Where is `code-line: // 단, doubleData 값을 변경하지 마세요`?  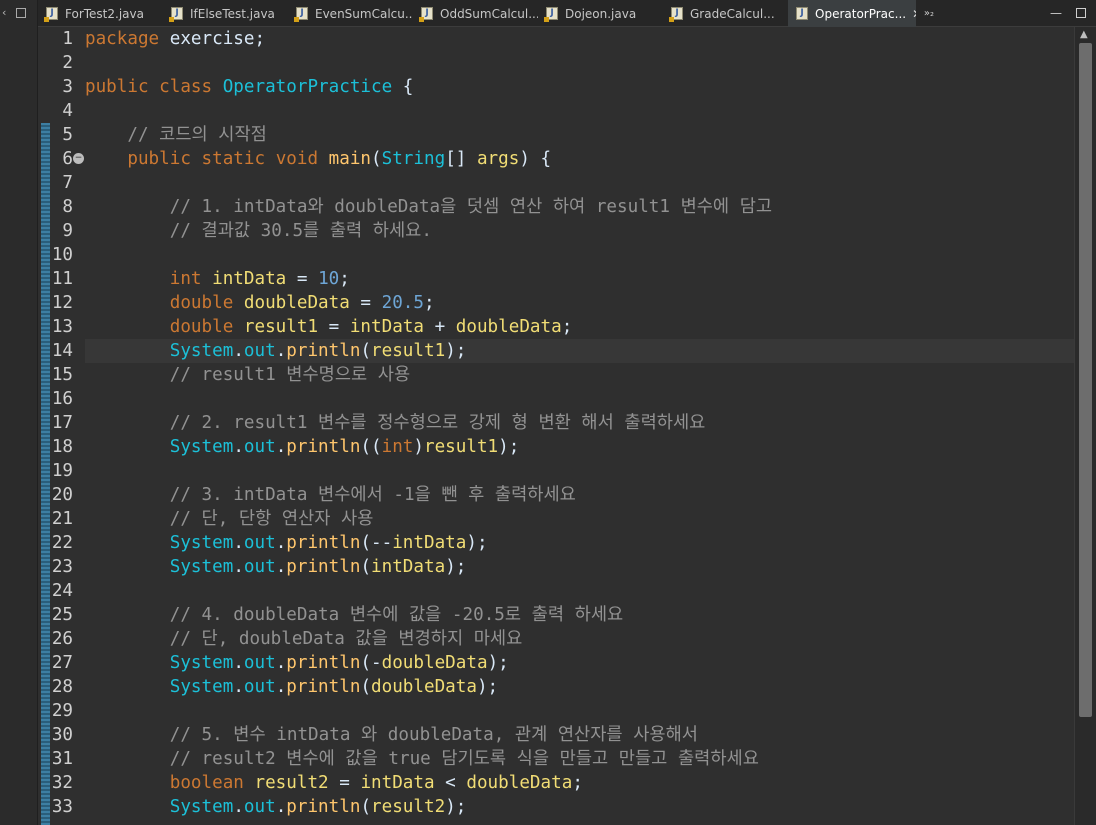
code-line: // 단, doubleData 값을 변경하지 마세요 is located at coordinates (579, 639).